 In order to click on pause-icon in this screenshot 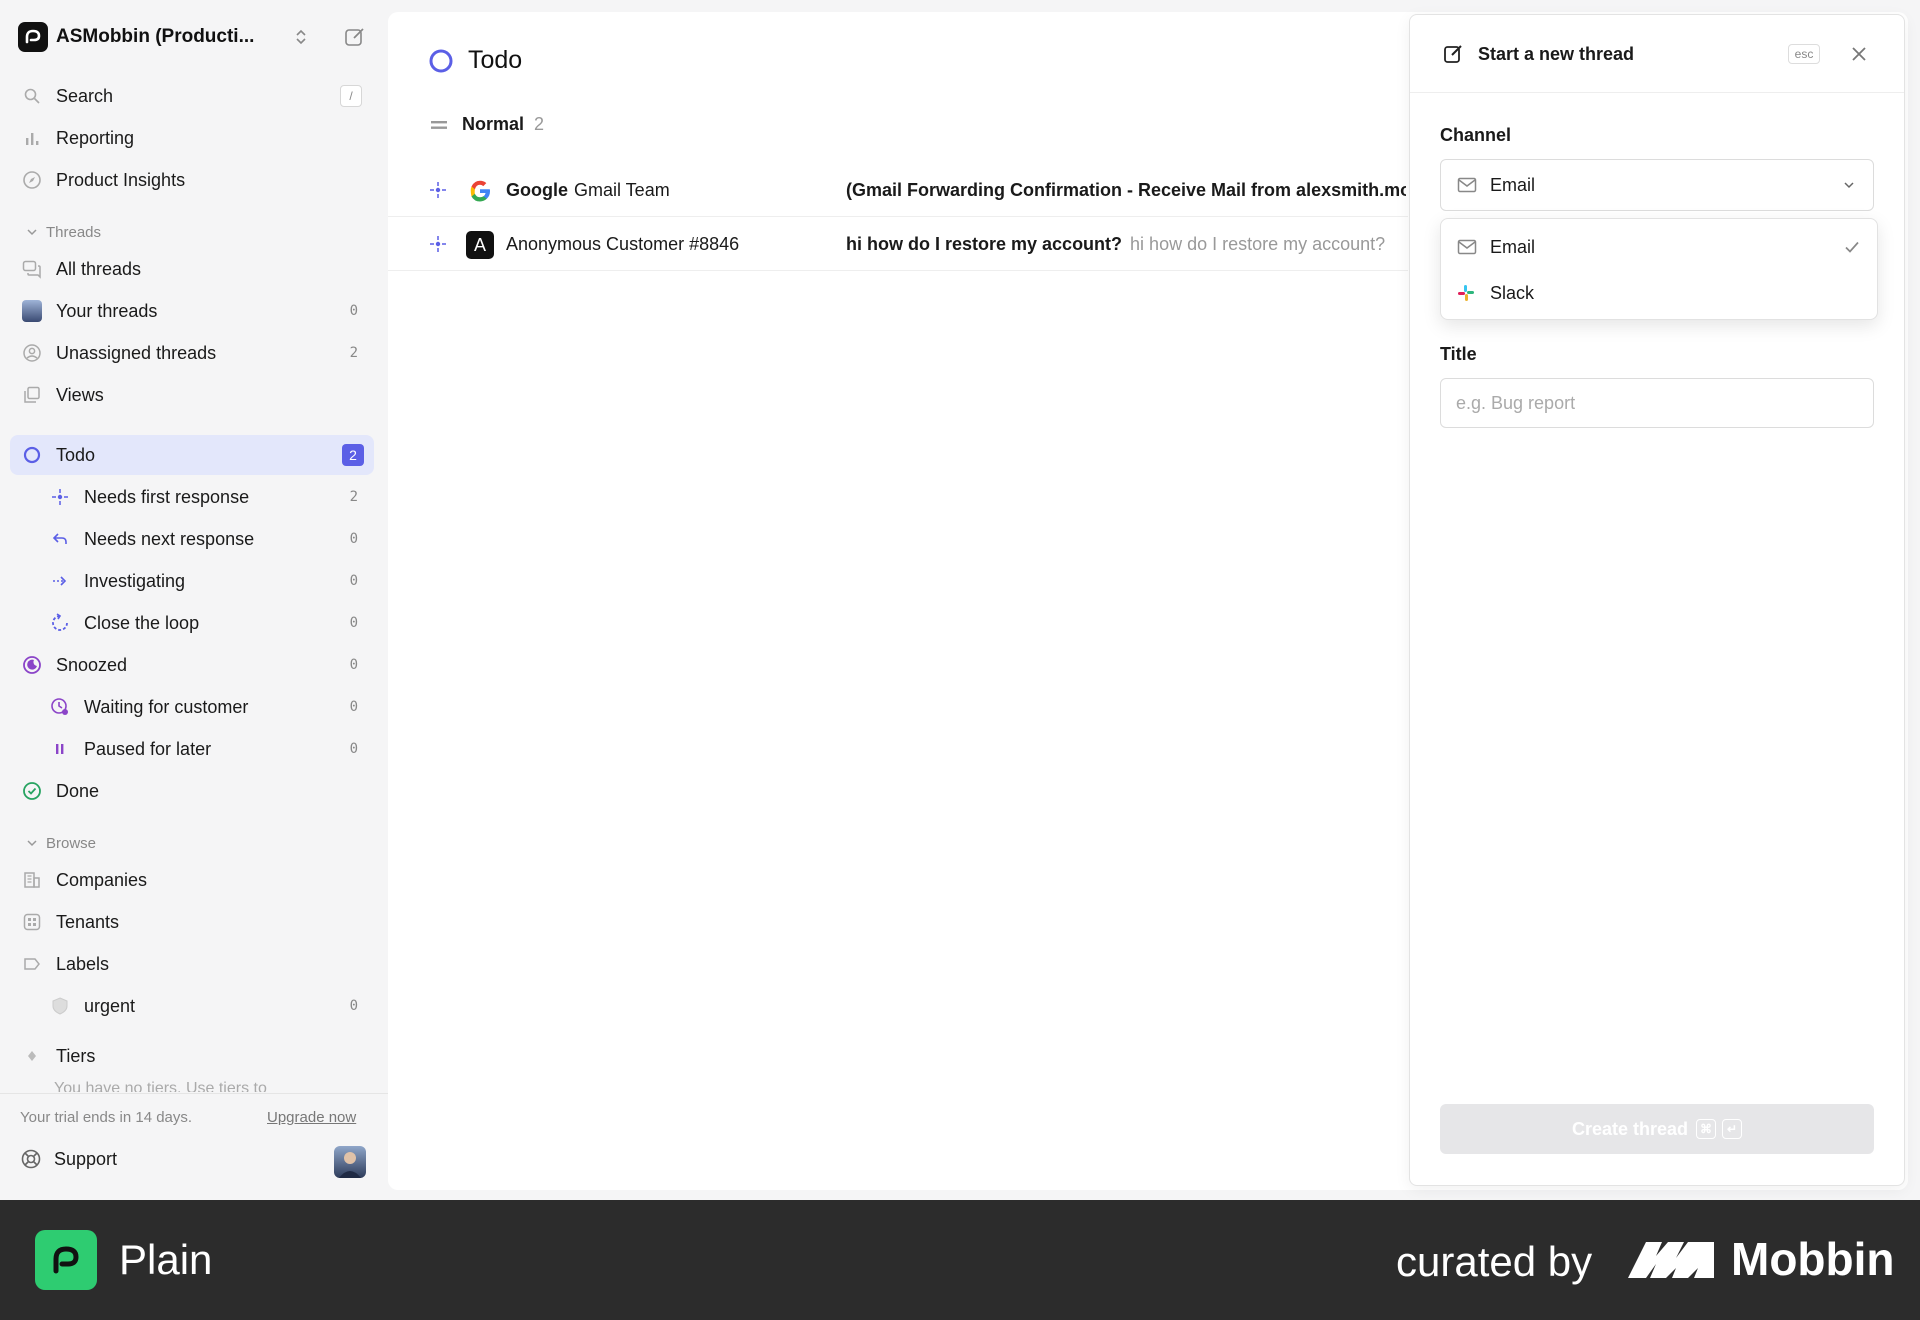, I will do `click(60, 749)`.